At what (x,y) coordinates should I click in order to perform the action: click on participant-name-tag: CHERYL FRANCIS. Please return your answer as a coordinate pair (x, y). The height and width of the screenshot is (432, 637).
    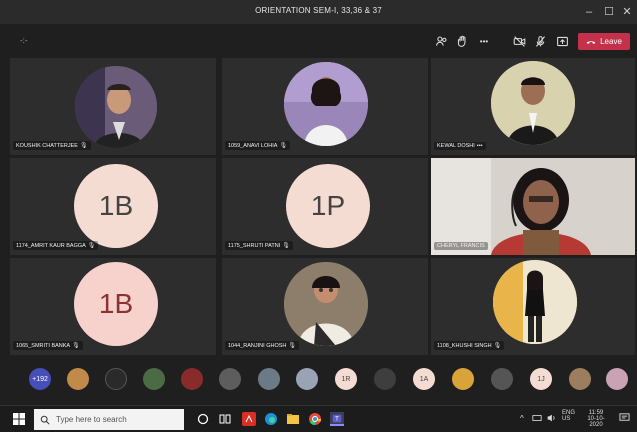
    Looking at the image, I should click on (461, 246).